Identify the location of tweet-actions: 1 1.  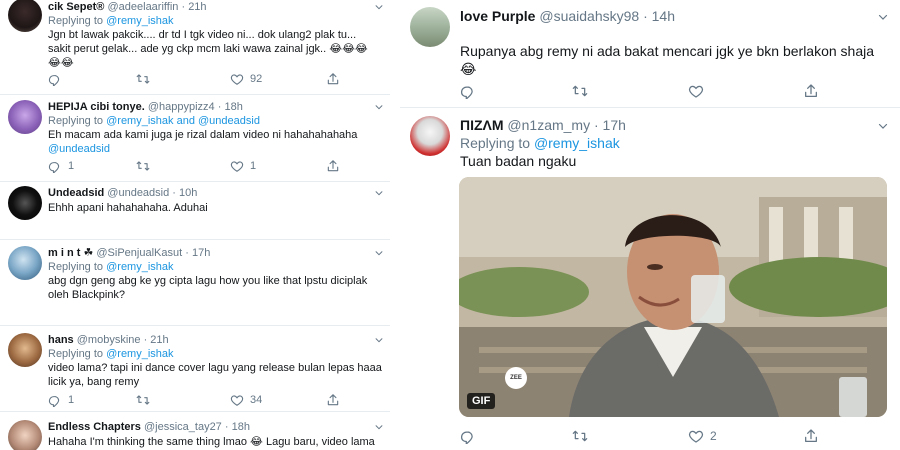
(213, 167).